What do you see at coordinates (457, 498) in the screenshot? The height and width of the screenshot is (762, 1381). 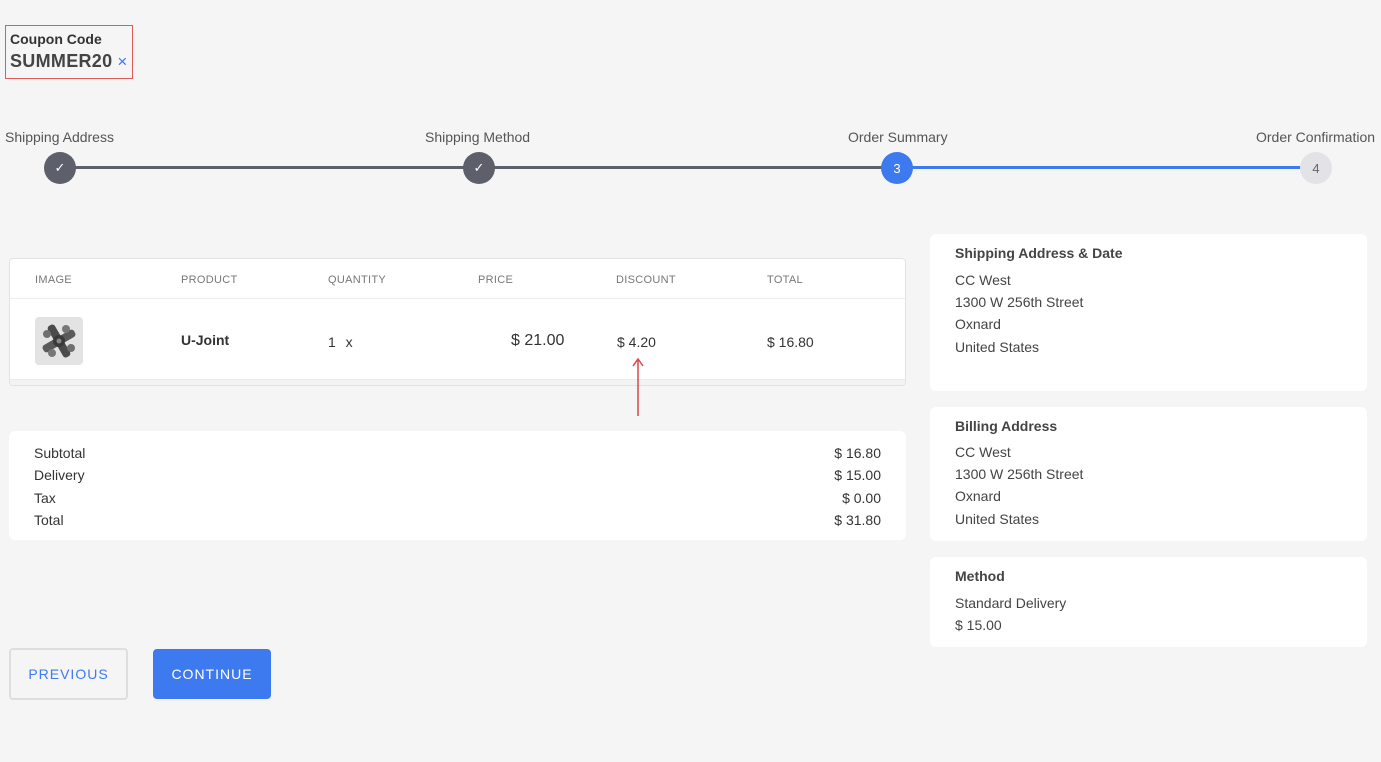 I see `totals-row-tax: Tax $ 0.00` at bounding box center [457, 498].